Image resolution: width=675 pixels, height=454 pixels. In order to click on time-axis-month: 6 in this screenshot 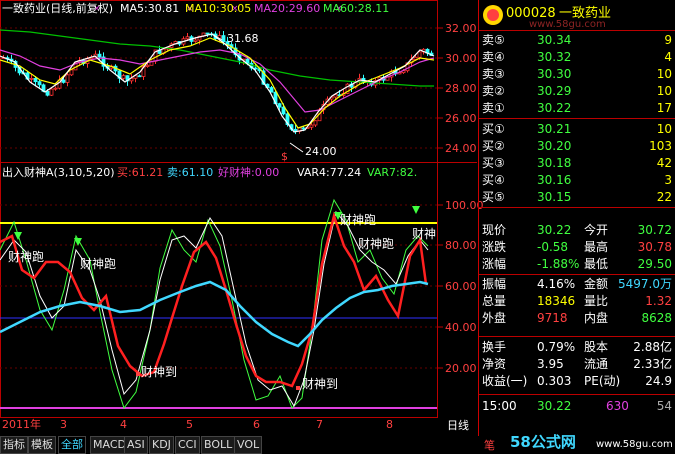, I will do `click(256, 424)`.